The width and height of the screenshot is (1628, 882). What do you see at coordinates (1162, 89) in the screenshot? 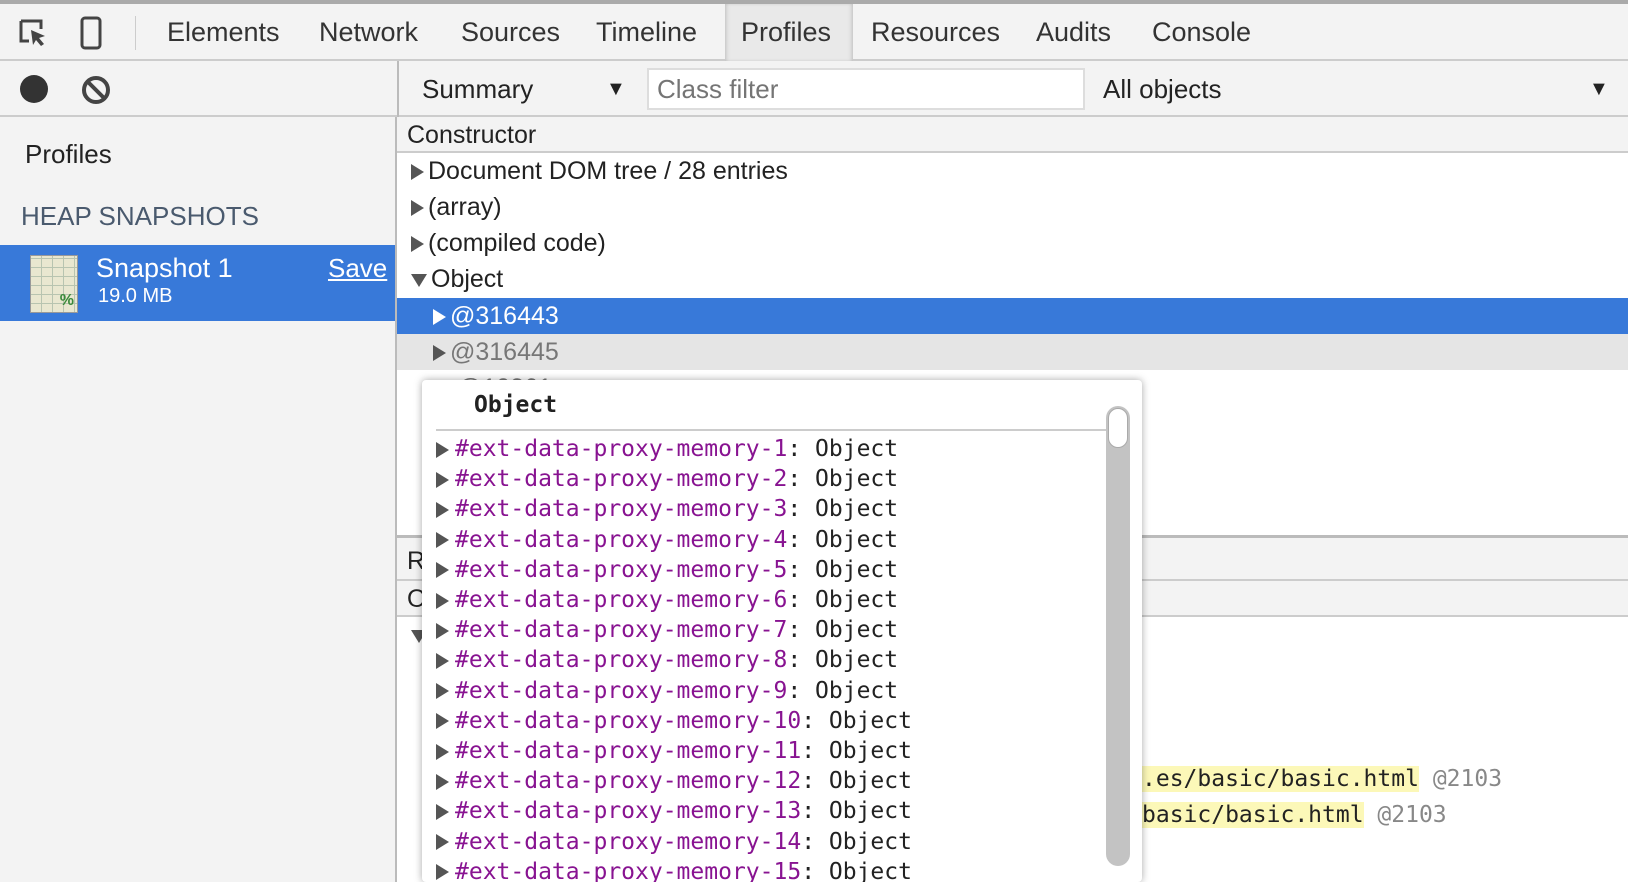
I see `objects-filter-value: All objects` at bounding box center [1162, 89].